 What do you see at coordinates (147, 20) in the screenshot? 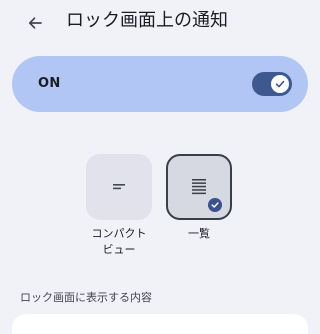
I see `page-title: ロック画面上の通知` at bounding box center [147, 20].